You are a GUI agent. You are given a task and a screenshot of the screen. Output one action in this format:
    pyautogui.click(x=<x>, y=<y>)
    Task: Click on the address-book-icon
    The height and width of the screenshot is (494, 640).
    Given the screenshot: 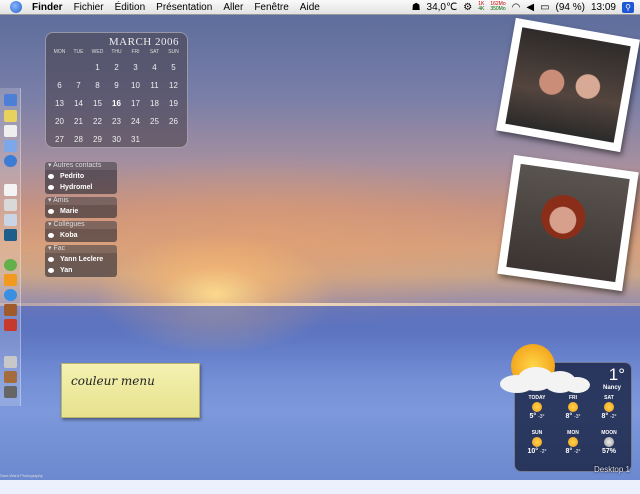 What is the action you would take?
    pyautogui.click(x=10, y=205)
    